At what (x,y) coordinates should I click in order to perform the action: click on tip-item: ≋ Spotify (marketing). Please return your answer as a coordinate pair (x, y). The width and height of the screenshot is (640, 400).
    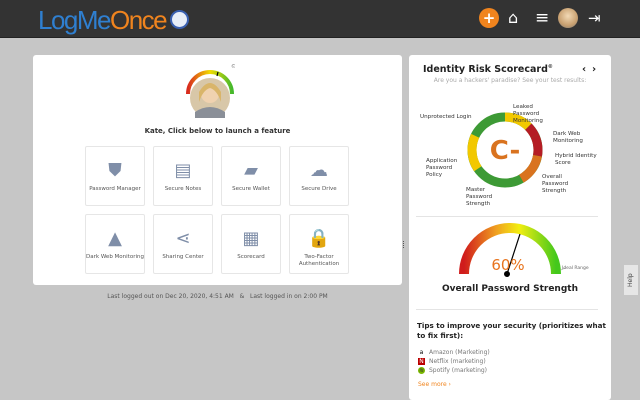
    Looking at the image, I should click on (452, 371).